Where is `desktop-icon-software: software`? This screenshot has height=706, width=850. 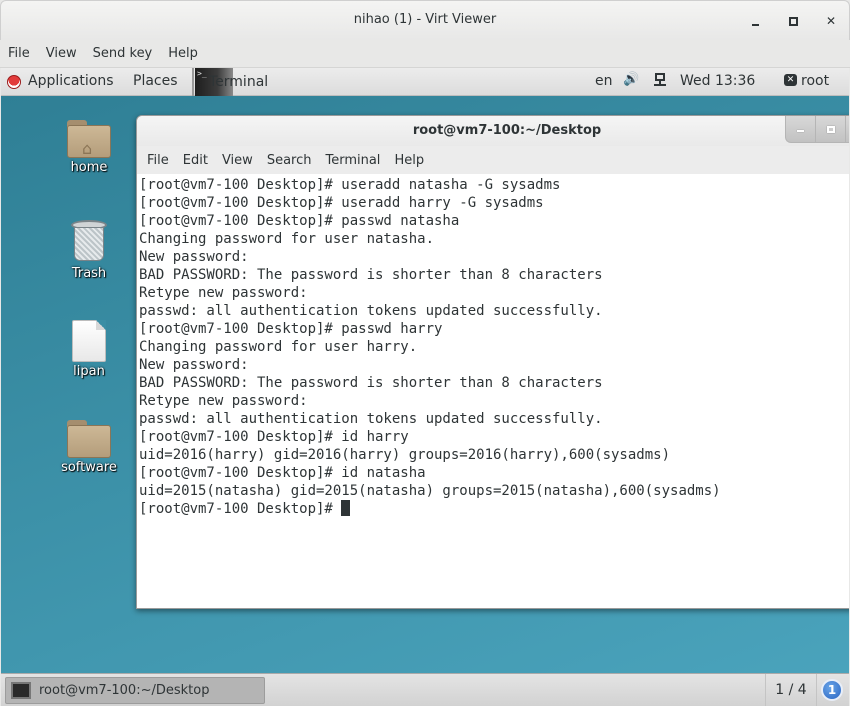 desktop-icon-software: software is located at coordinates (89, 447).